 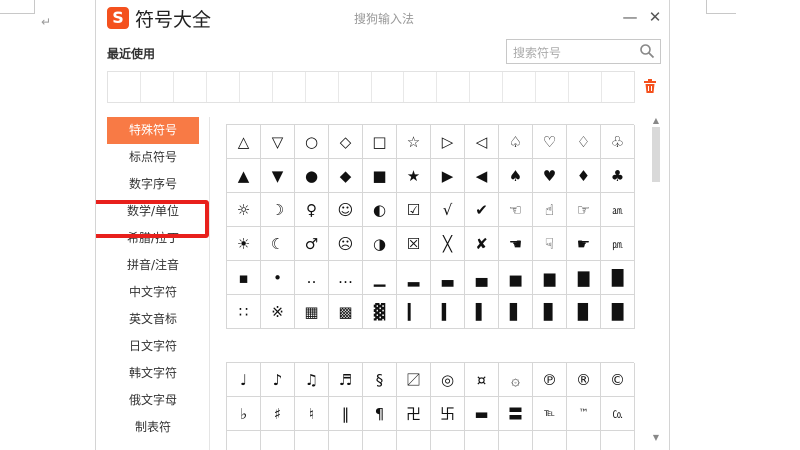 I want to click on symbol-cell: ◎, so click(x=448, y=380).